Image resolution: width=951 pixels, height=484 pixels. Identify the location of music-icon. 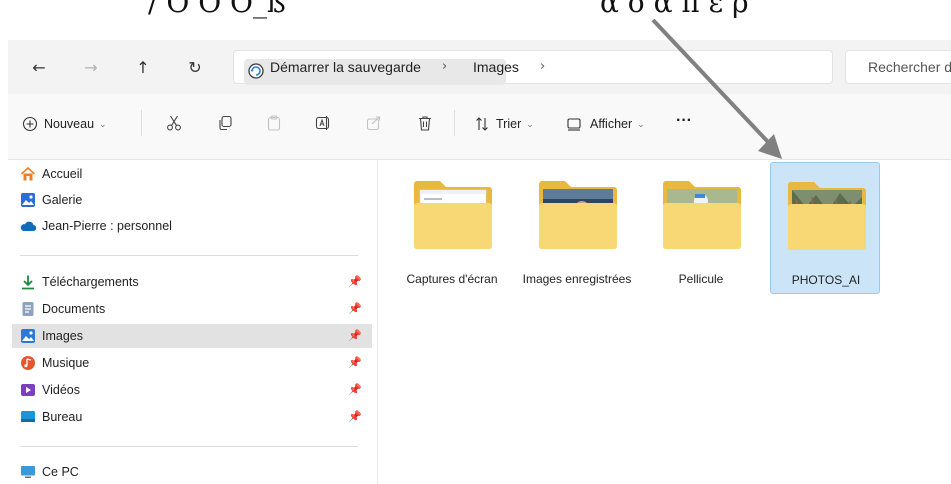
(28, 363).